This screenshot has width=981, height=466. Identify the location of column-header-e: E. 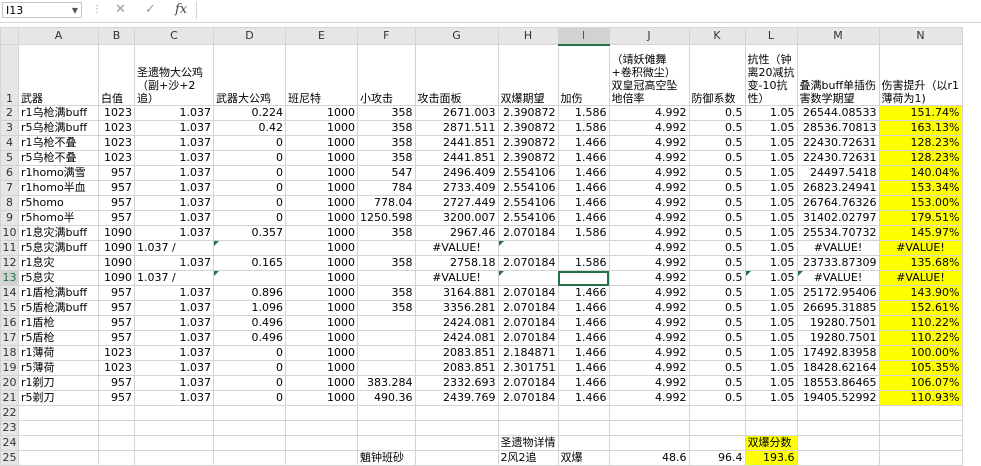
(321, 36).